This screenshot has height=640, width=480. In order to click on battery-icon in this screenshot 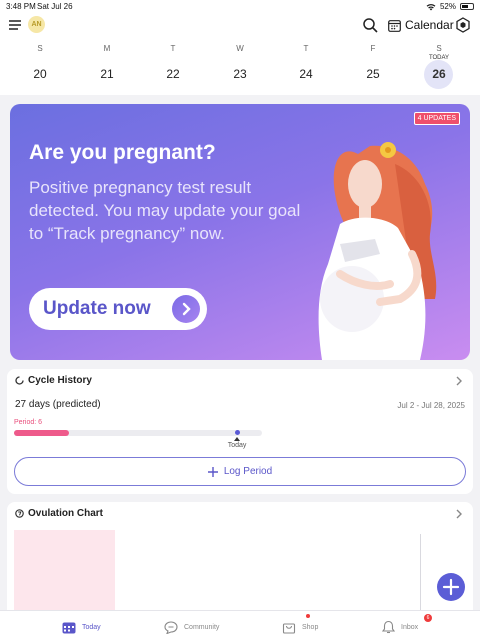, I will do `click(467, 6)`.